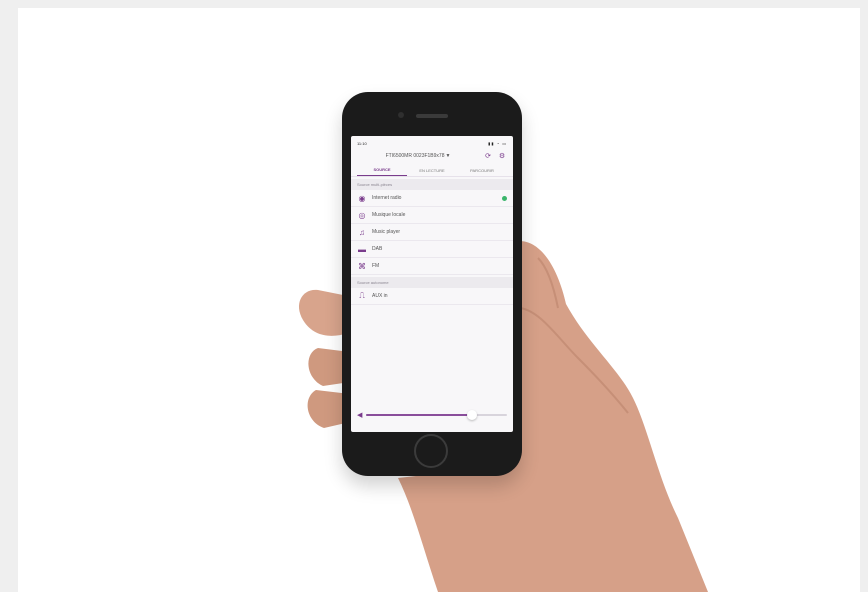 This screenshot has width=868, height=592. I want to click on status-bar: 11:10 ▮▮ ◔ ▭, so click(432, 142).